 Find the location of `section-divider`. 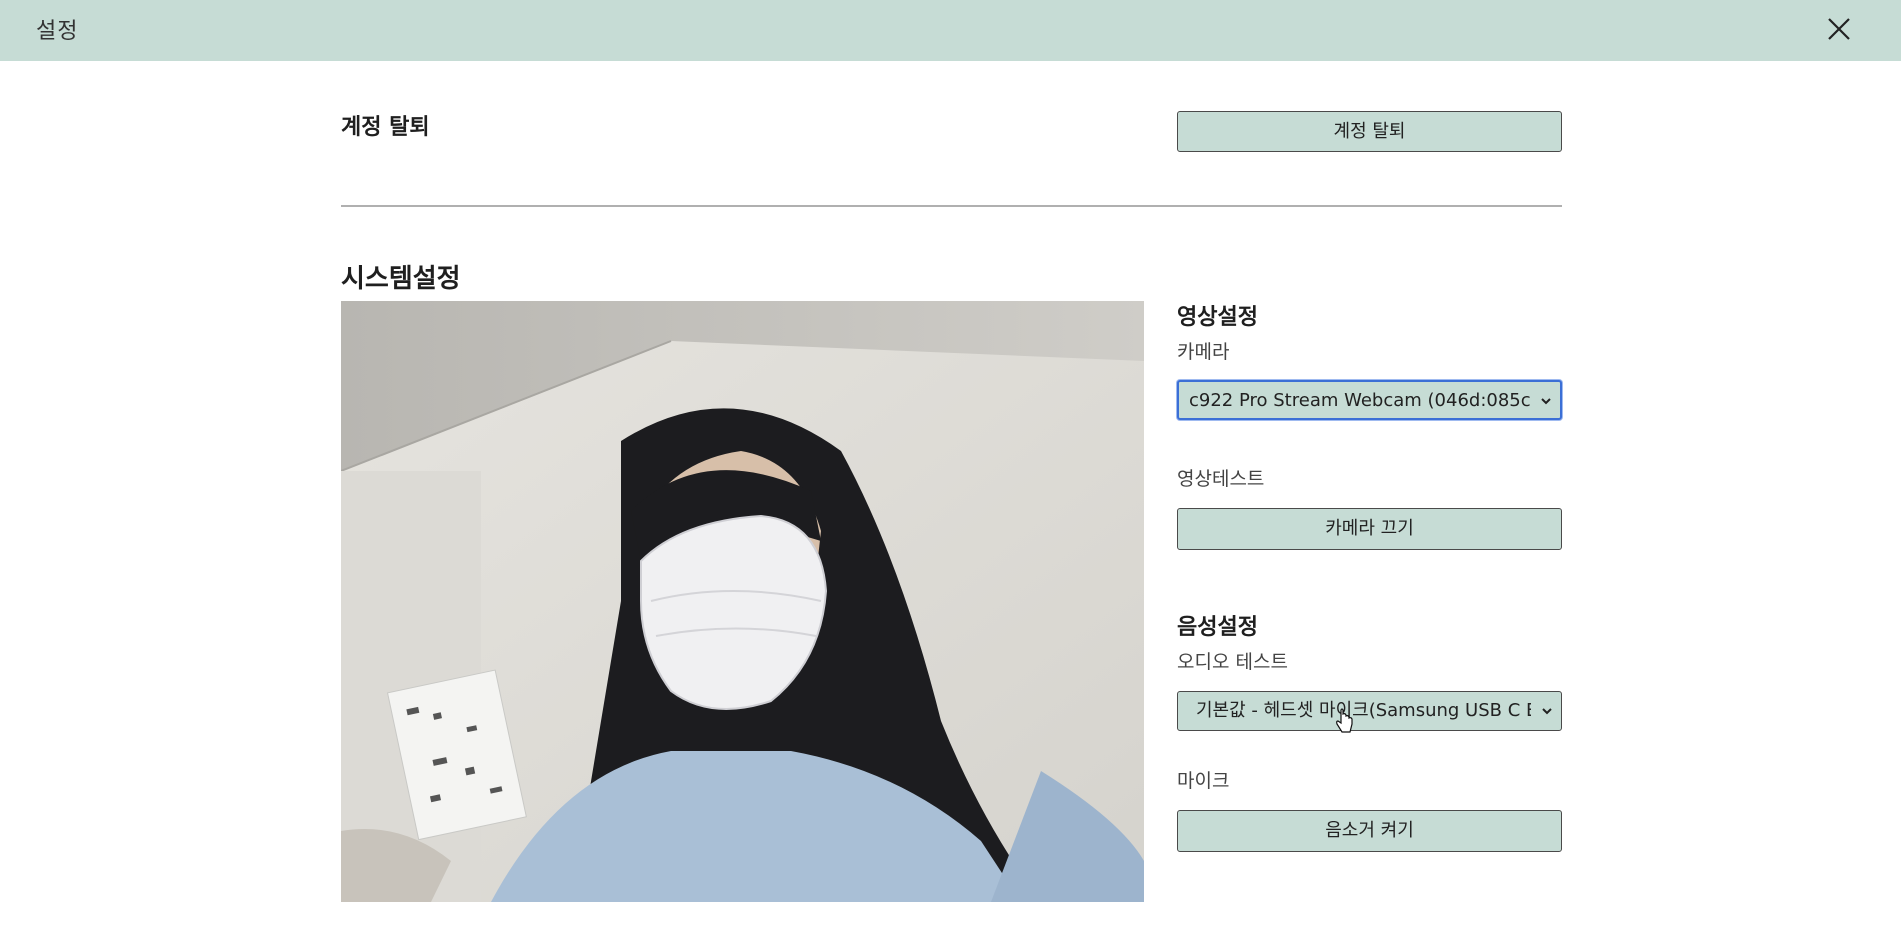

section-divider is located at coordinates (951, 206).